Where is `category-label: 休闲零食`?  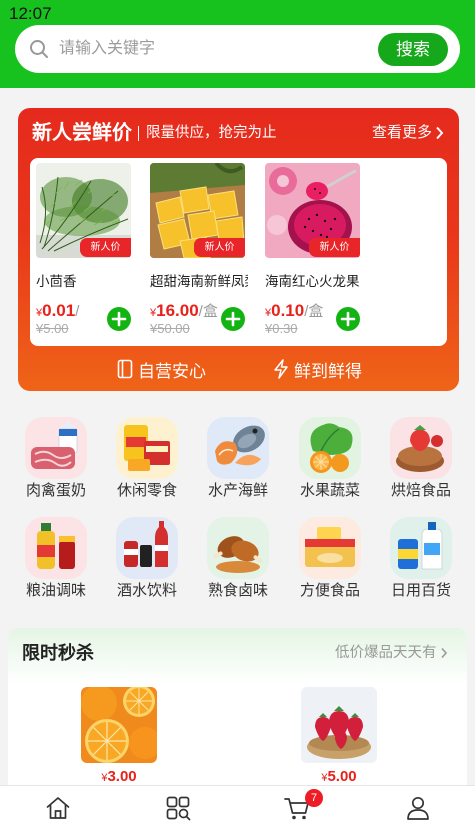
category-label: 休闲零食 is located at coordinates (146, 490).